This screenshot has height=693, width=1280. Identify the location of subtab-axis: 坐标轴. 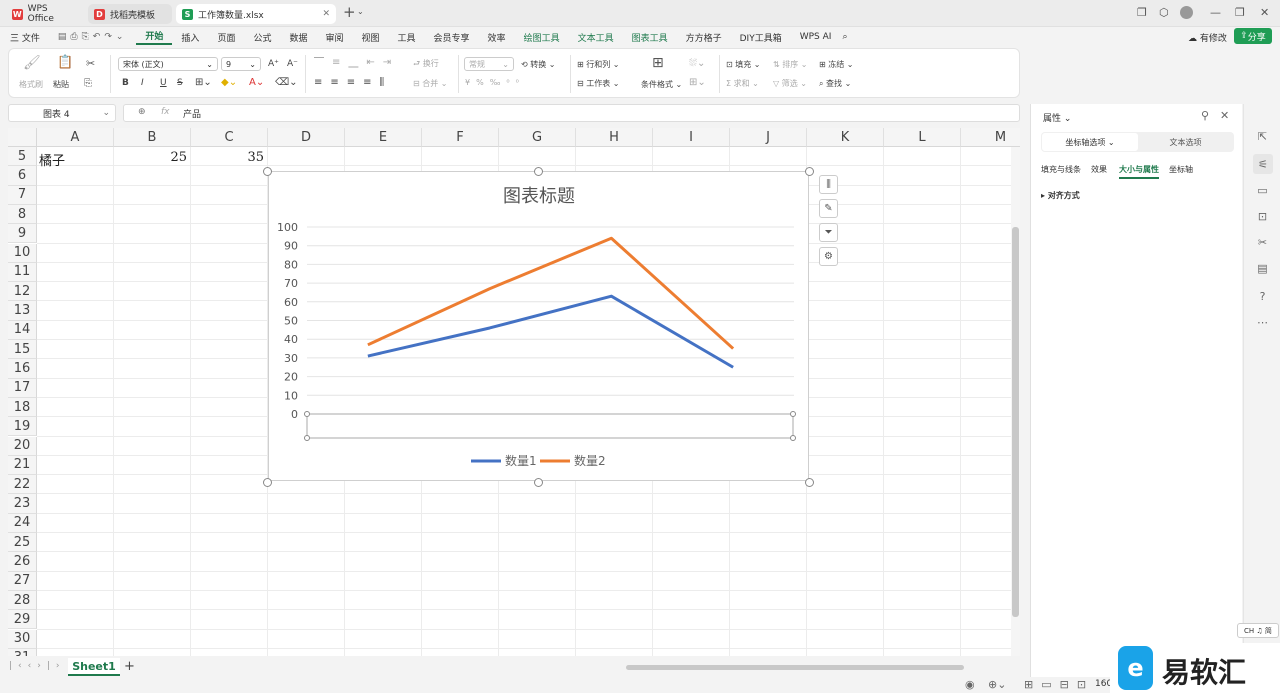
(1181, 169).